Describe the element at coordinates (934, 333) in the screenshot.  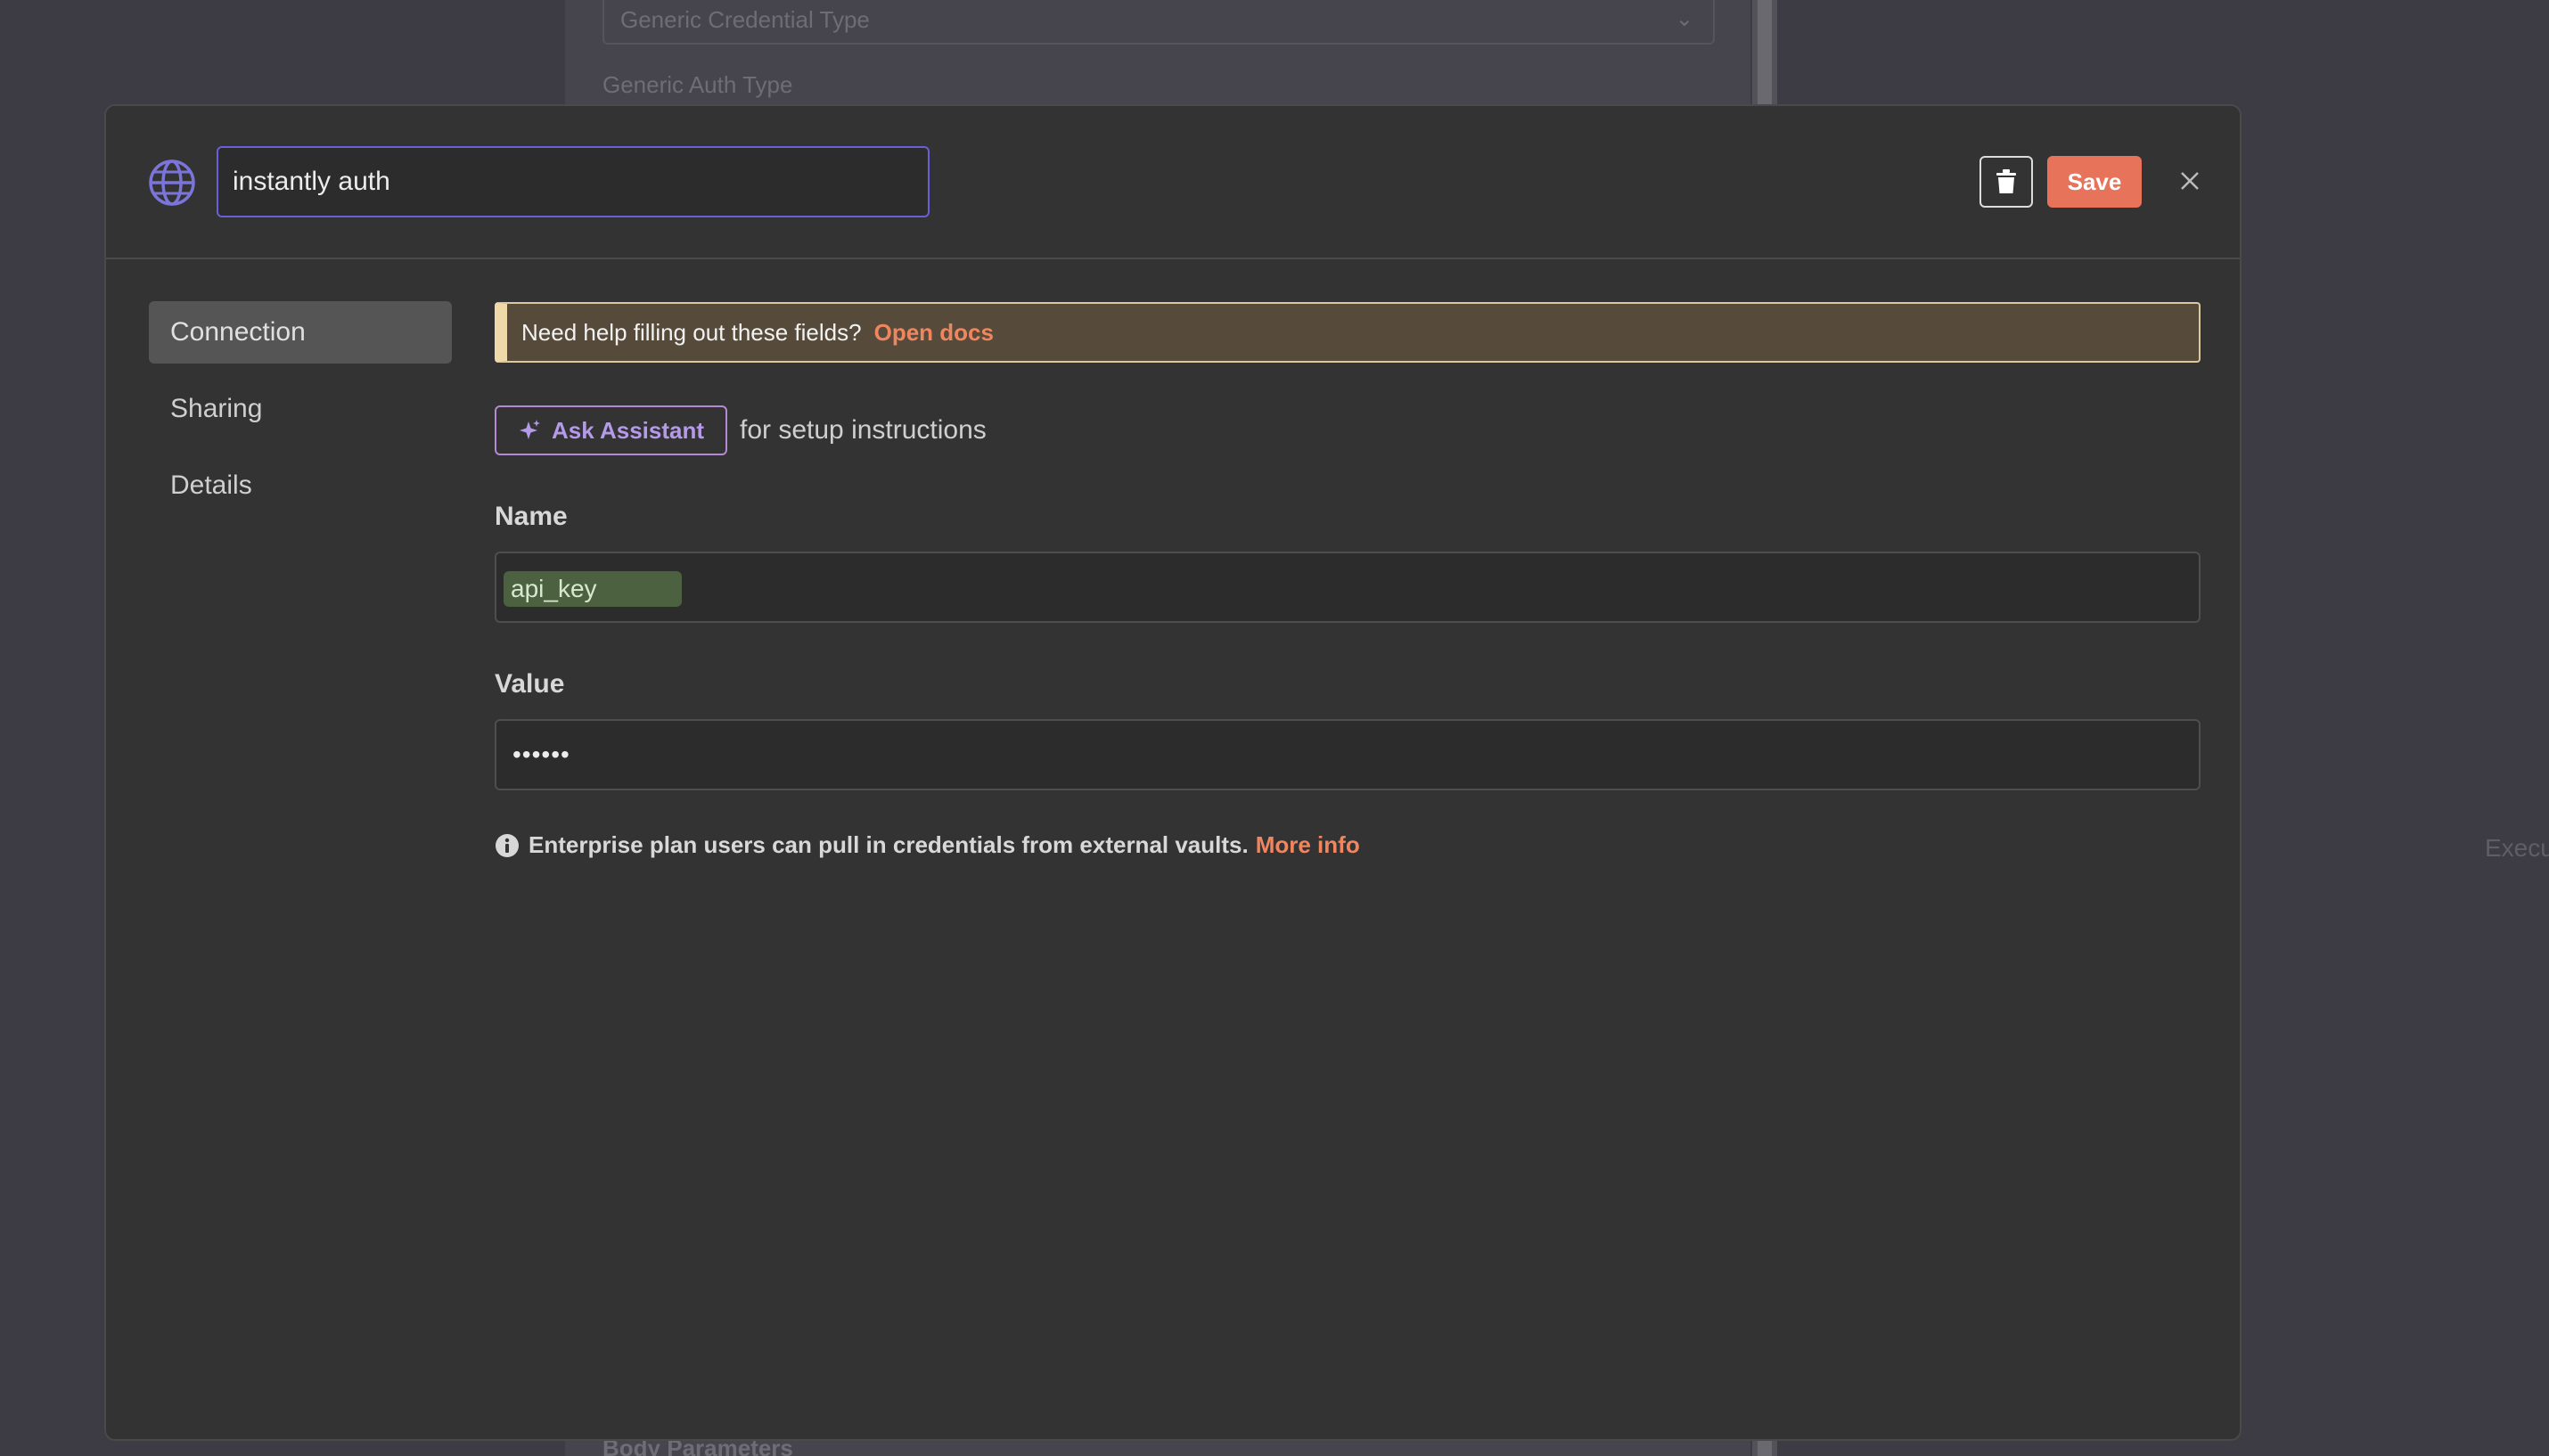
I see `open-docs-link: Open docs` at that location.